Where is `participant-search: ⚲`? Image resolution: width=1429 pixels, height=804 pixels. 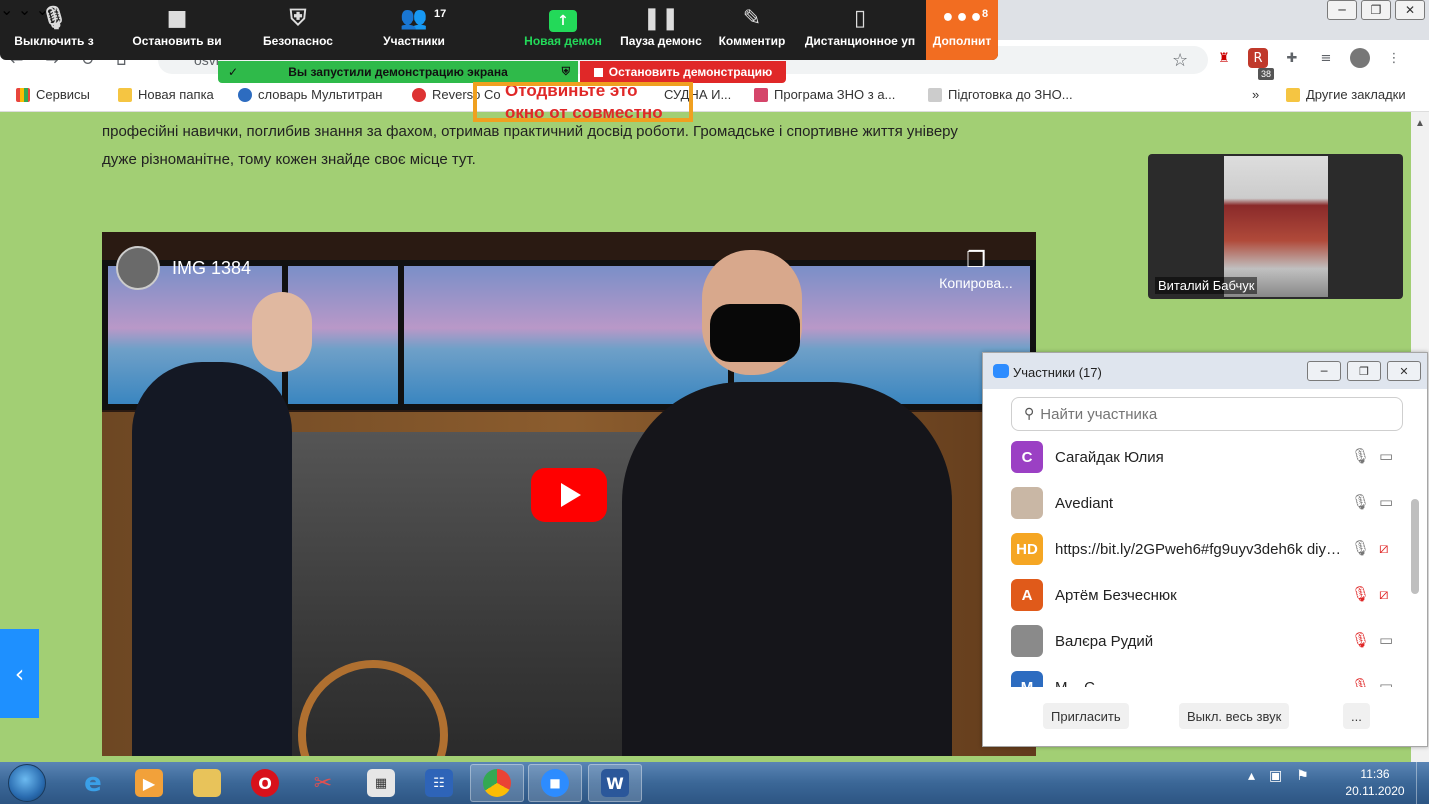
participant-search: ⚲ is located at coordinates (1207, 414).